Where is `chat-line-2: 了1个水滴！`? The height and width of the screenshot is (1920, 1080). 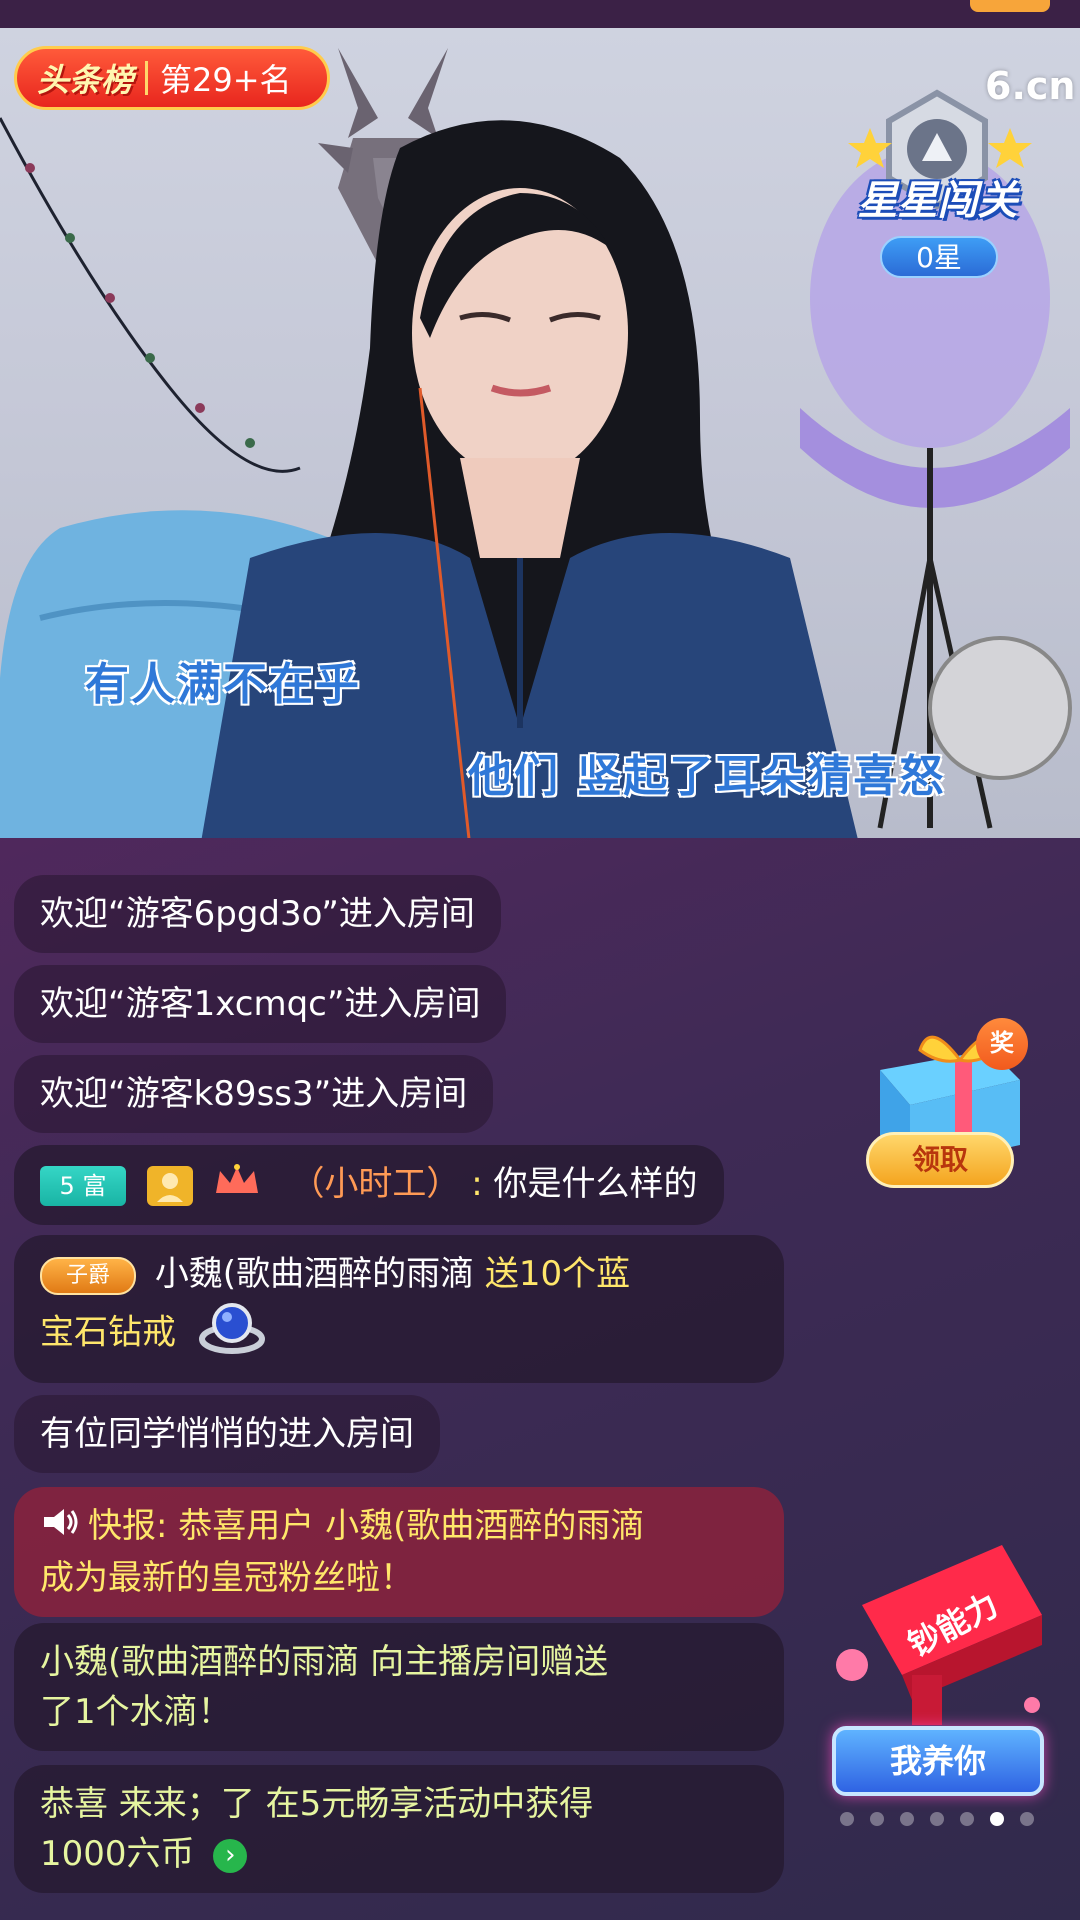 chat-line-2: 了1个水滴！ is located at coordinates (136, 1712).